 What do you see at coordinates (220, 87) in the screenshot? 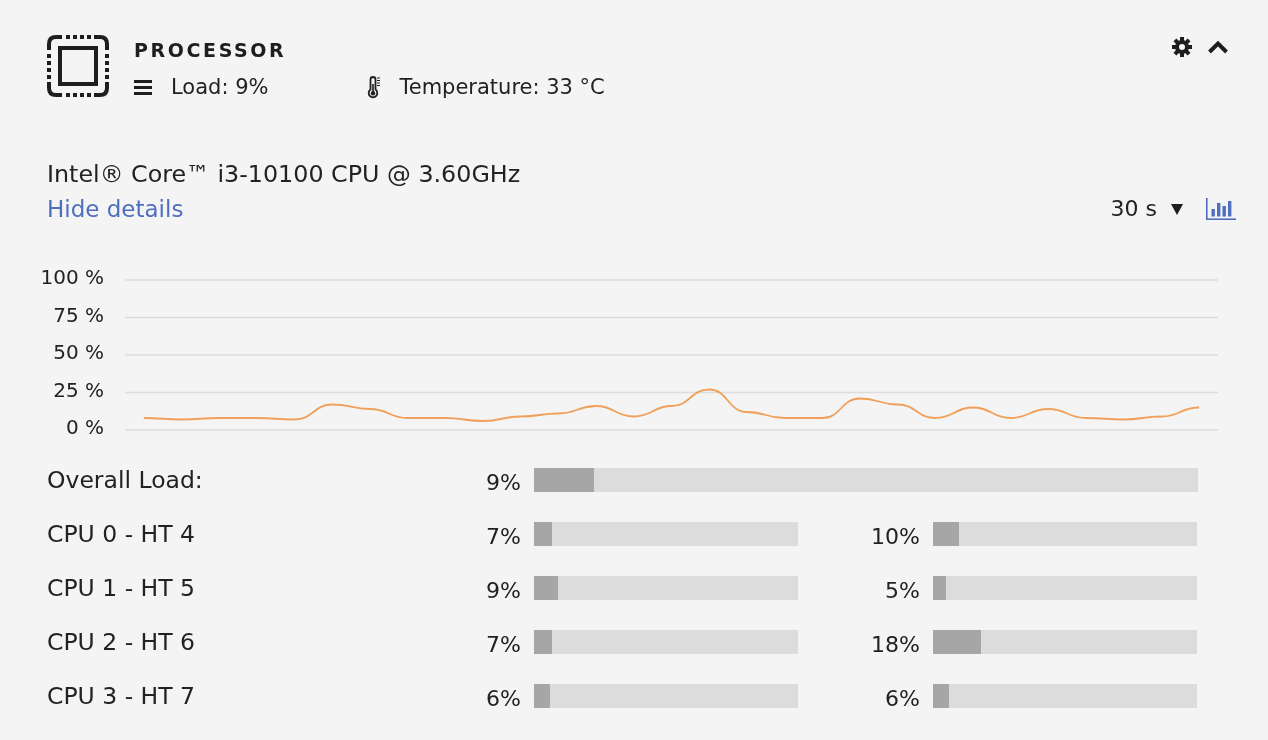
I see `load-text: Load: 9%` at bounding box center [220, 87].